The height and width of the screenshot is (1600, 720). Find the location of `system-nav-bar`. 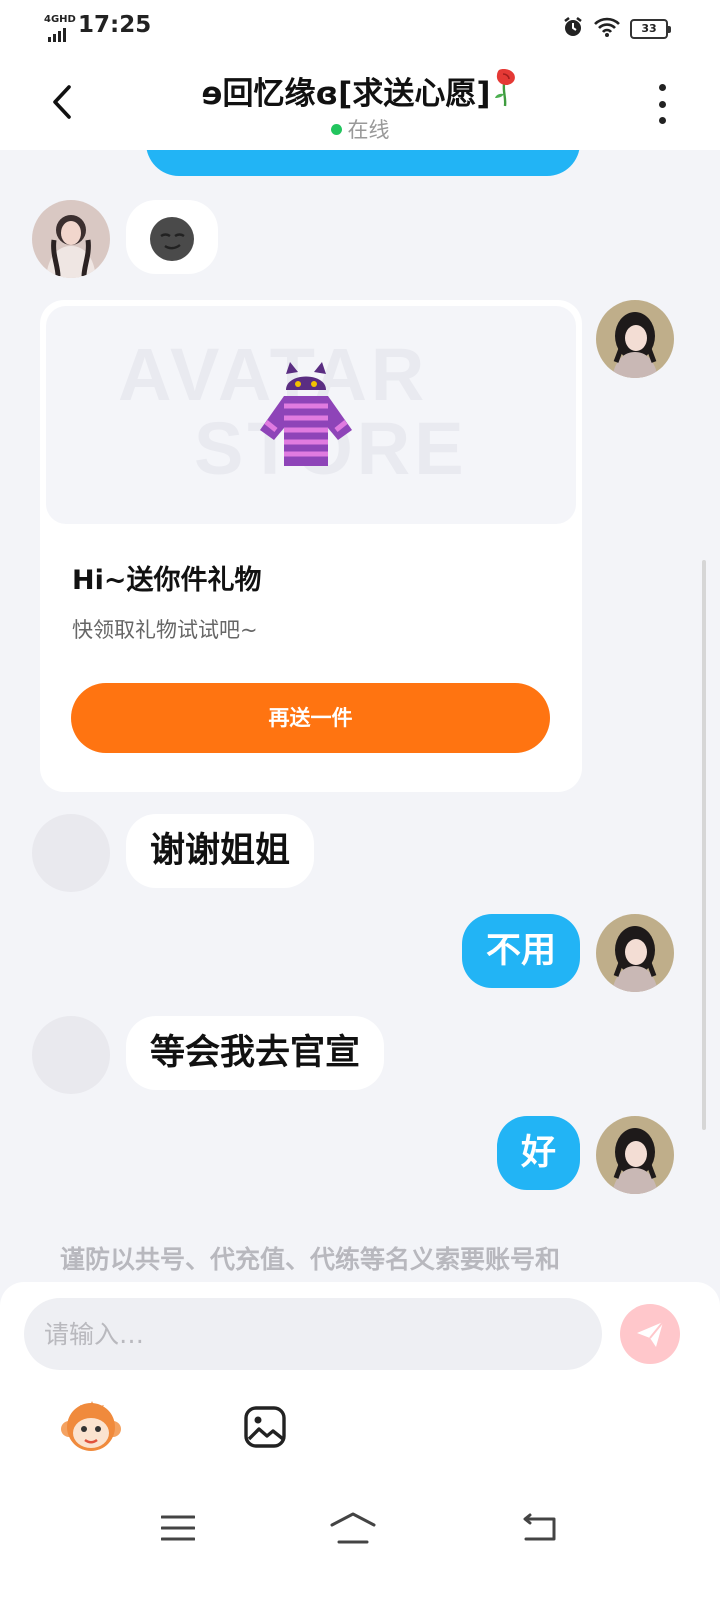

system-nav-bar is located at coordinates (360, 1535).